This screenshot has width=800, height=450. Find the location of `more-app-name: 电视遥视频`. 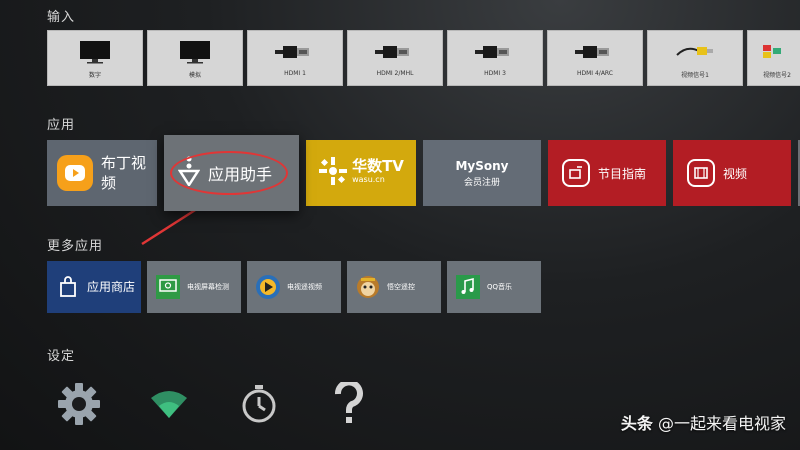

more-app-name: 电视遥视频 is located at coordinates (304, 287).